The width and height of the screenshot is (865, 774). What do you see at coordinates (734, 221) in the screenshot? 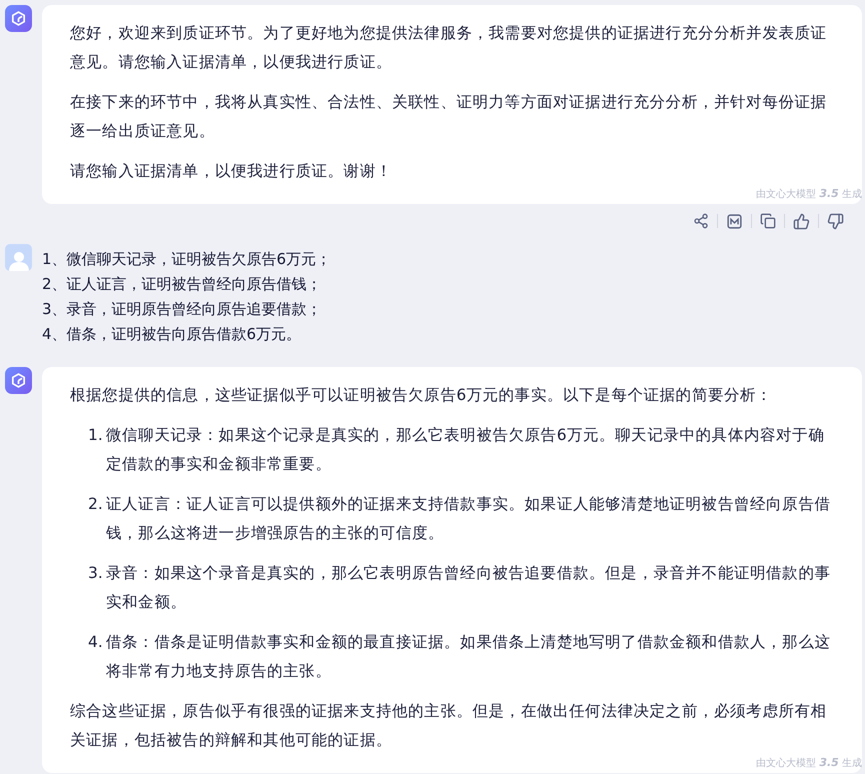
I see `chart-icon` at bounding box center [734, 221].